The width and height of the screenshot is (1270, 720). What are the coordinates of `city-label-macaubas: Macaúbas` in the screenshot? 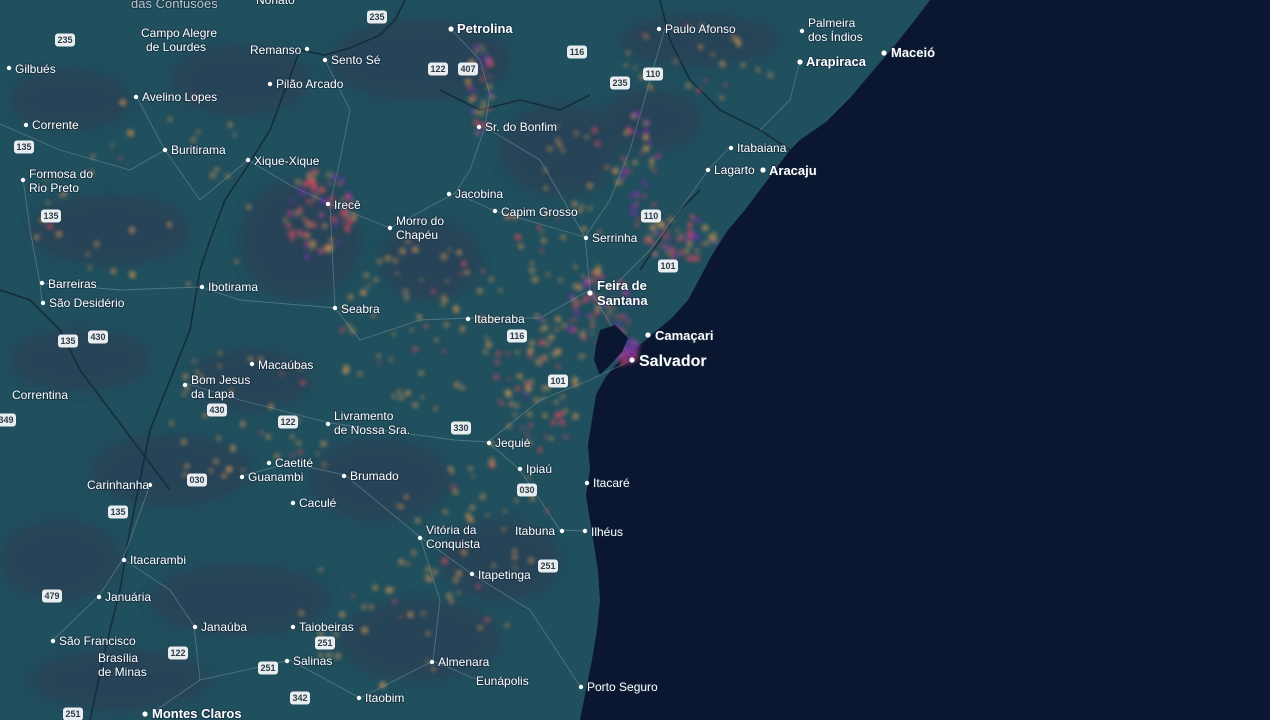 It's located at (285, 365).